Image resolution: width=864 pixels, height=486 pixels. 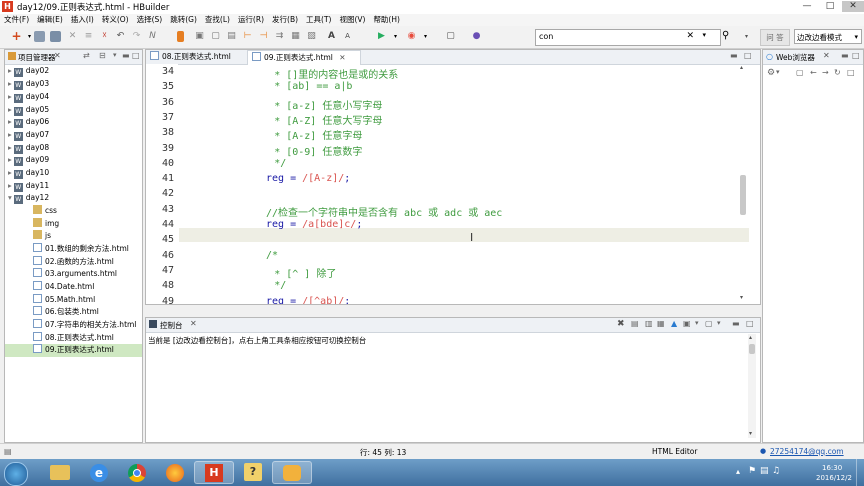 I want to click on word-wrap-icon: ▦, so click(x=661, y=323).